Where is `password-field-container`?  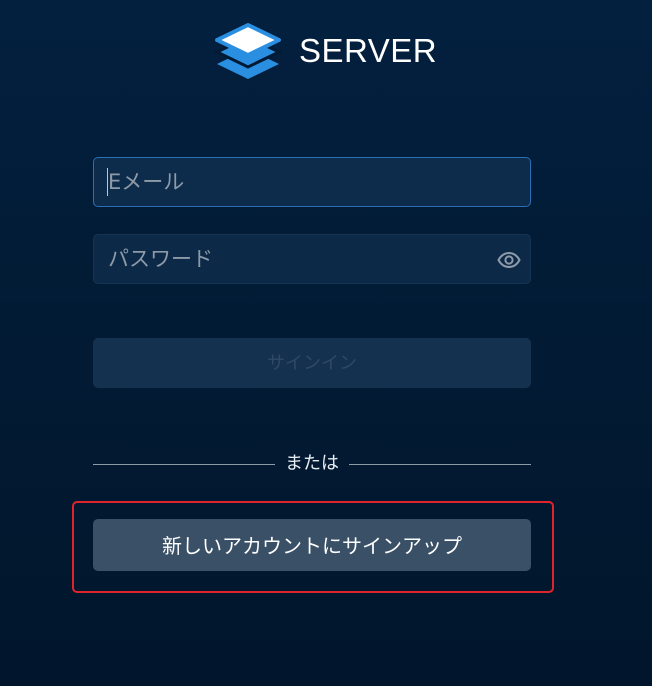
password-field-container is located at coordinates (312, 259).